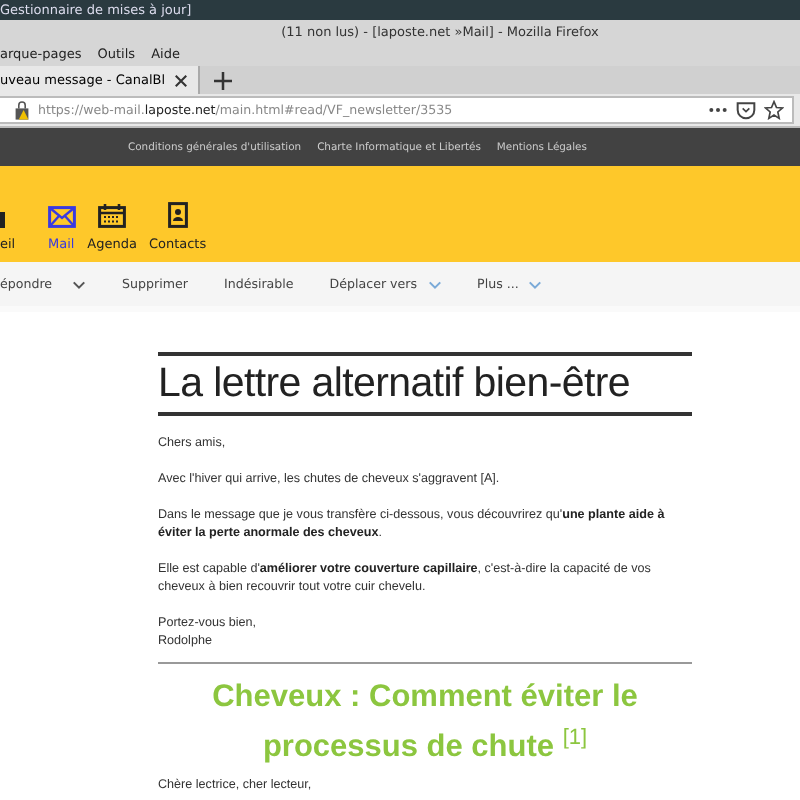  I want to click on contact-book-icon, so click(177, 215).